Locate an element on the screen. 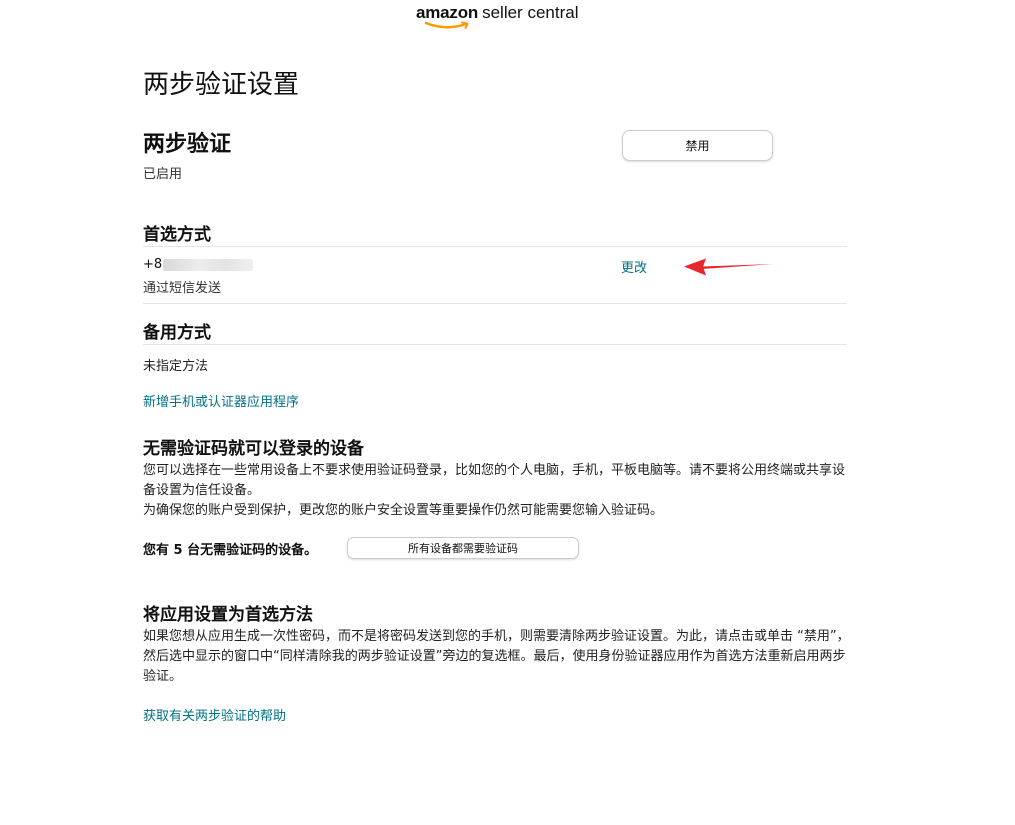 The width and height of the screenshot is (1015, 825). add-backup-method-link: 新增手机或认证器应用程序 is located at coordinates (221, 400).